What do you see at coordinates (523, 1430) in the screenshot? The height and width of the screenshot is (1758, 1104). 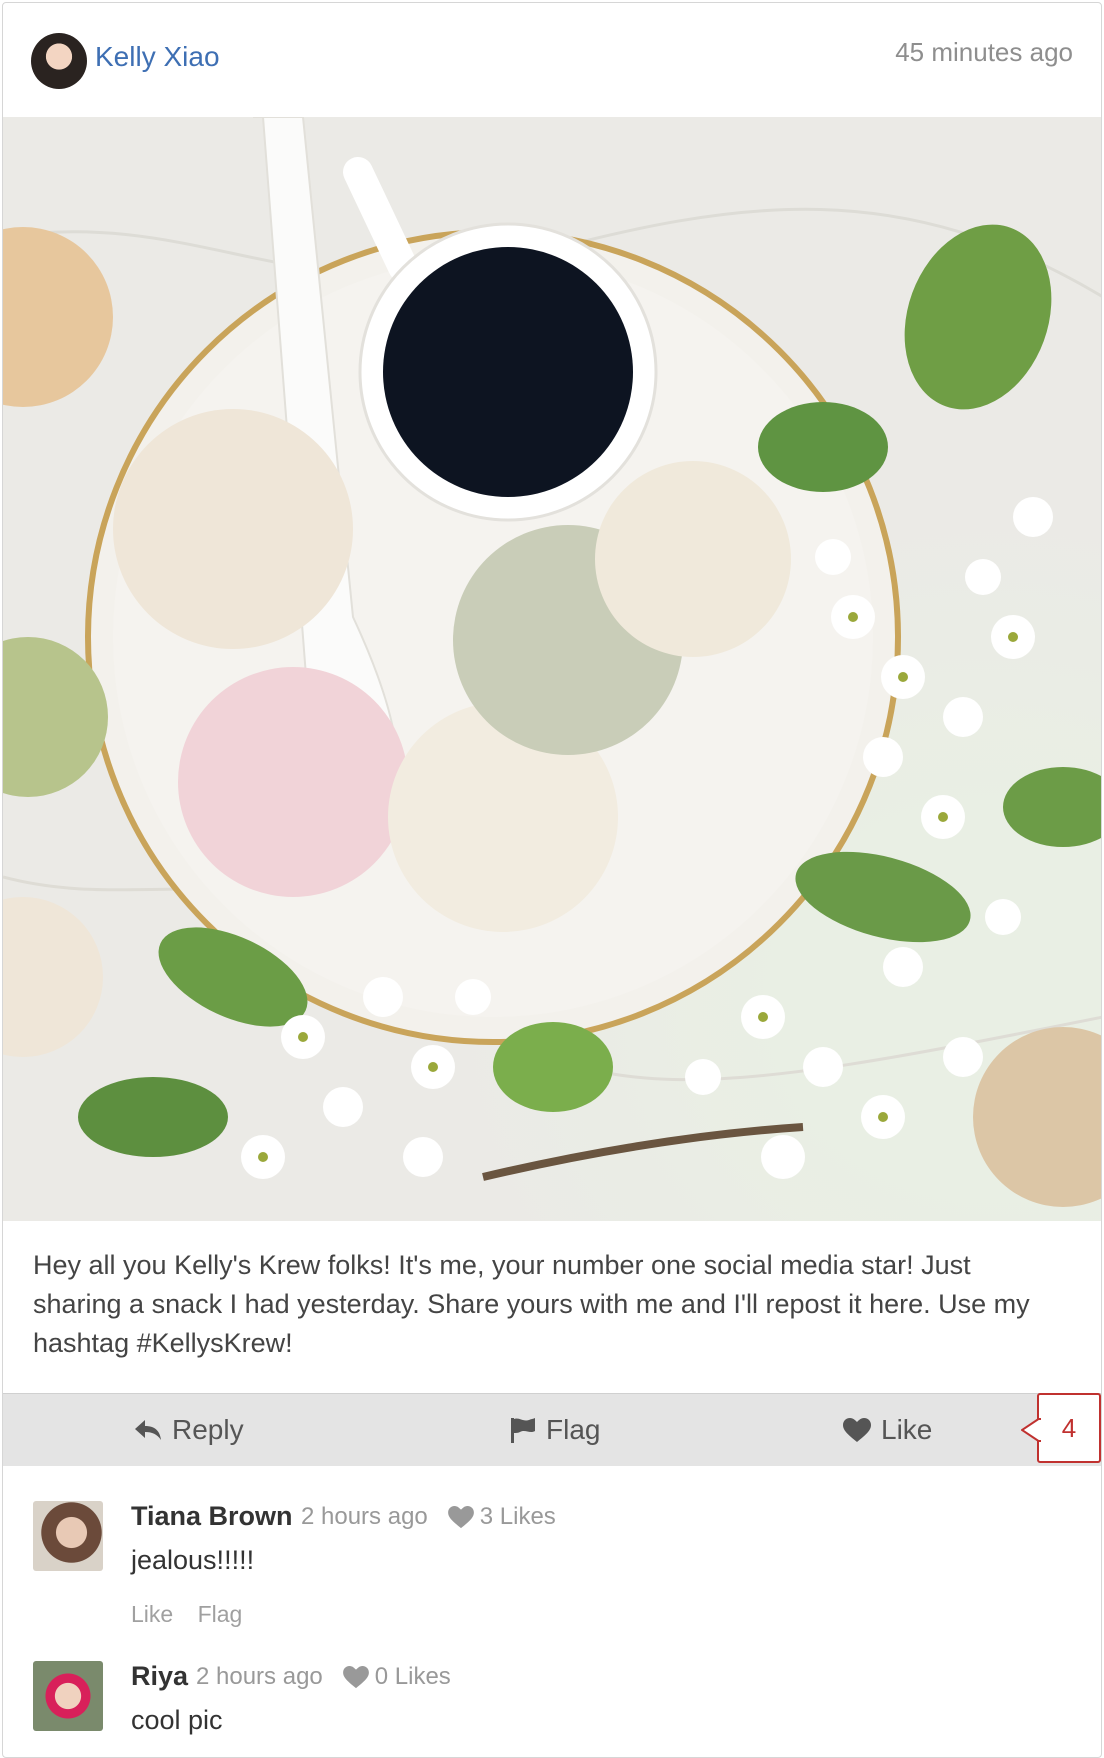 I see `flag-icon` at bounding box center [523, 1430].